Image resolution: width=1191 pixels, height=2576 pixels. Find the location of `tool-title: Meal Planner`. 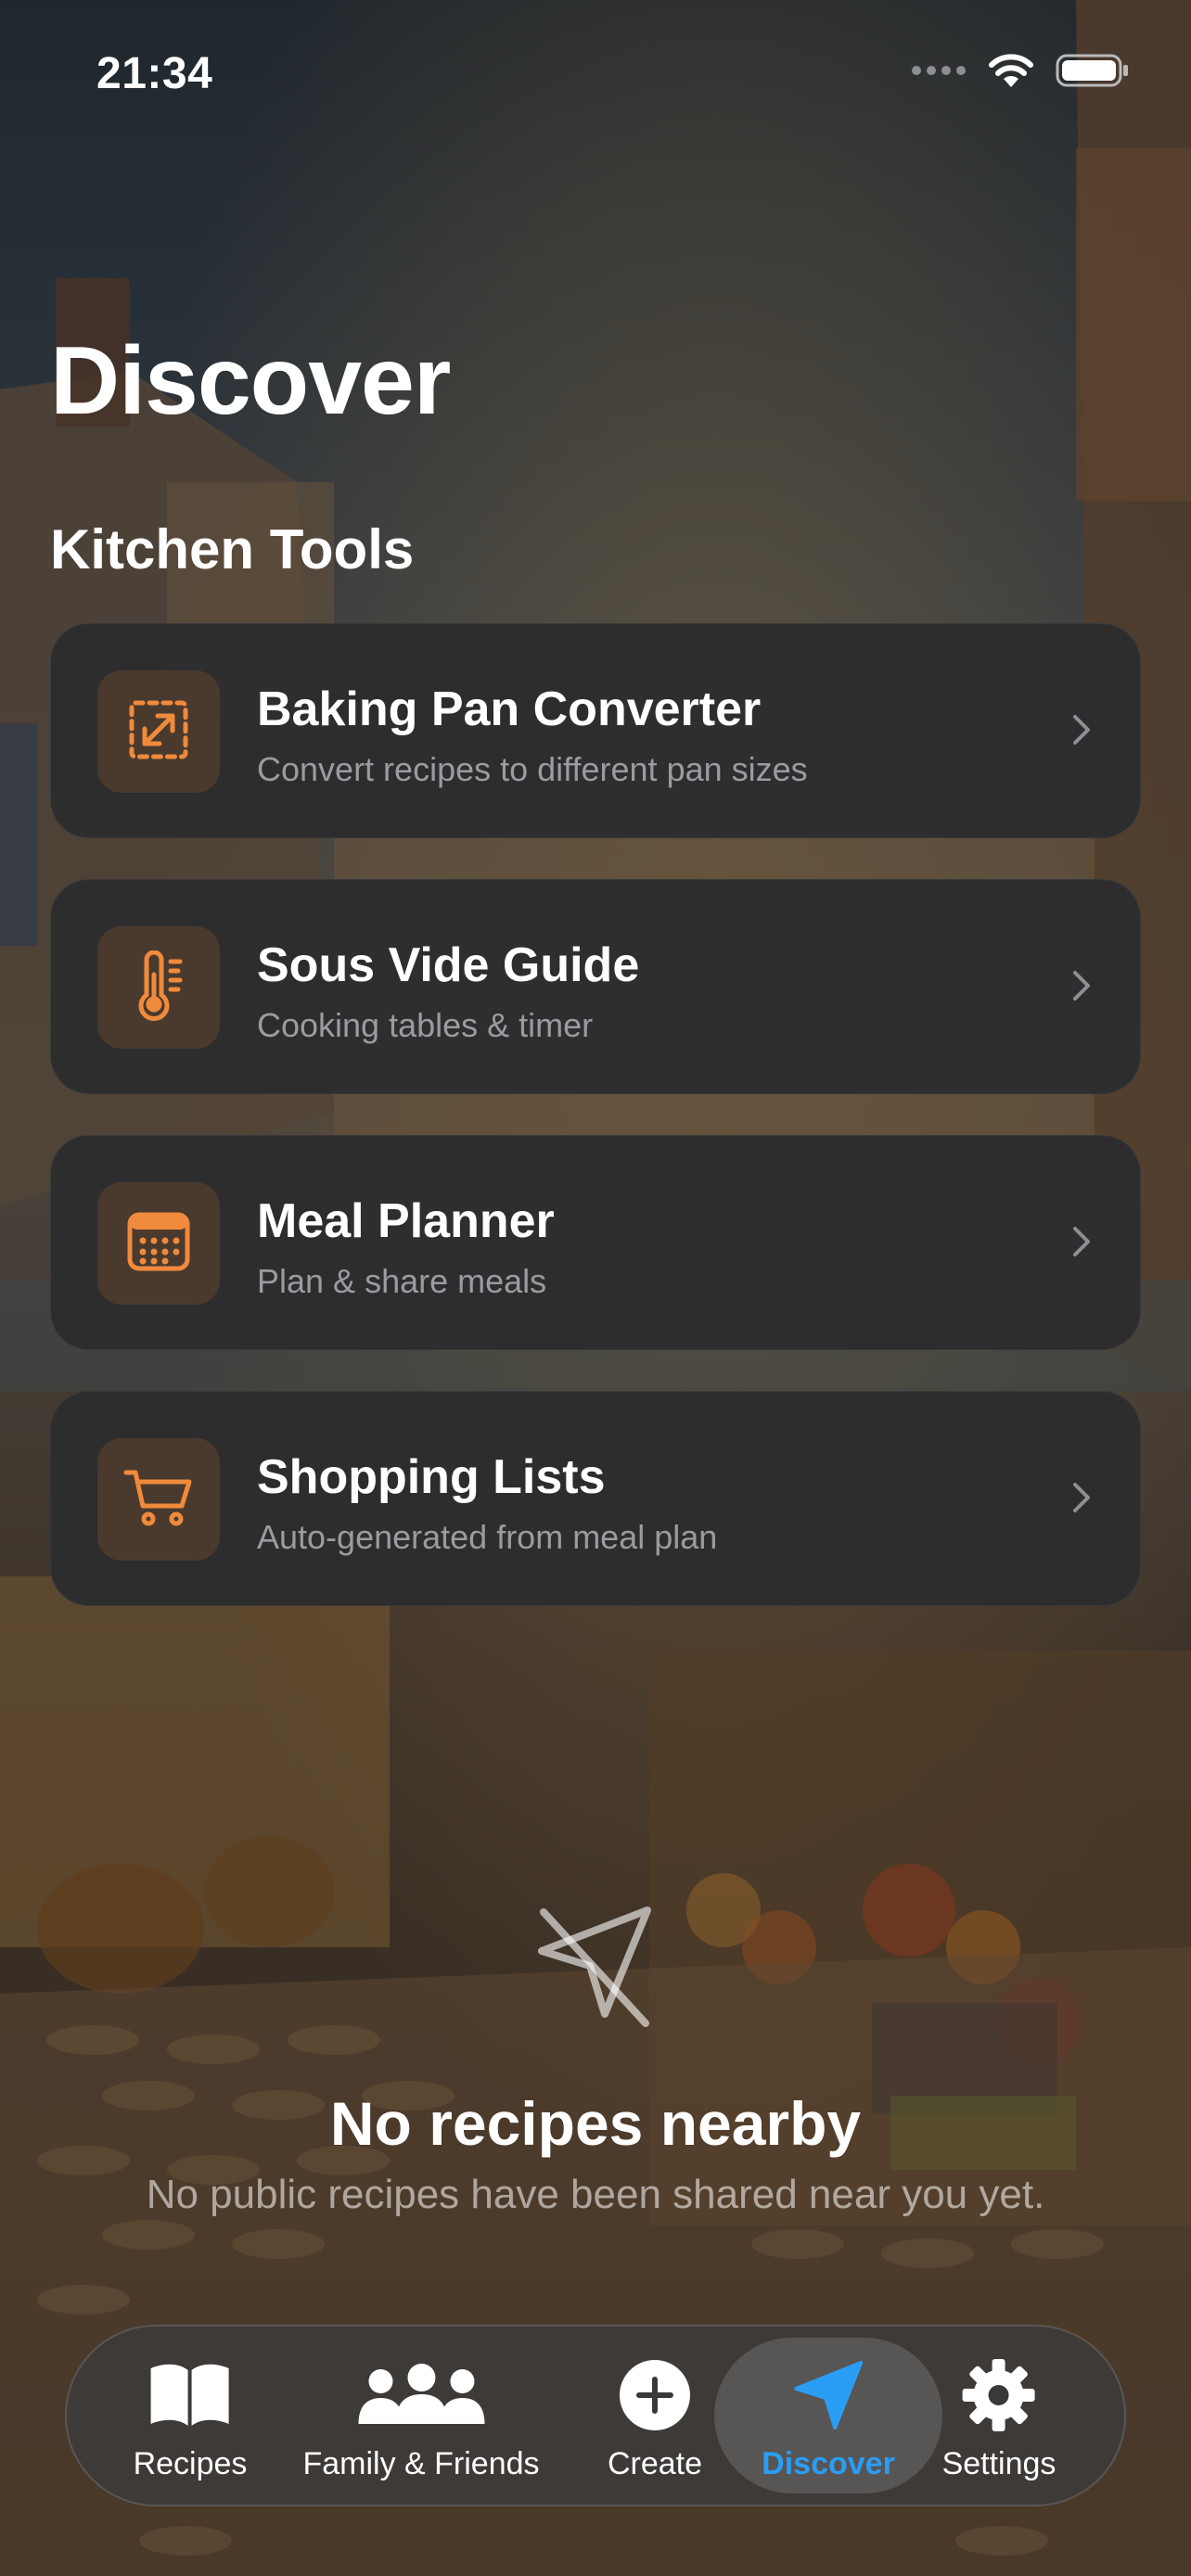

tool-title: Meal Planner is located at coordinates (406, 1221).